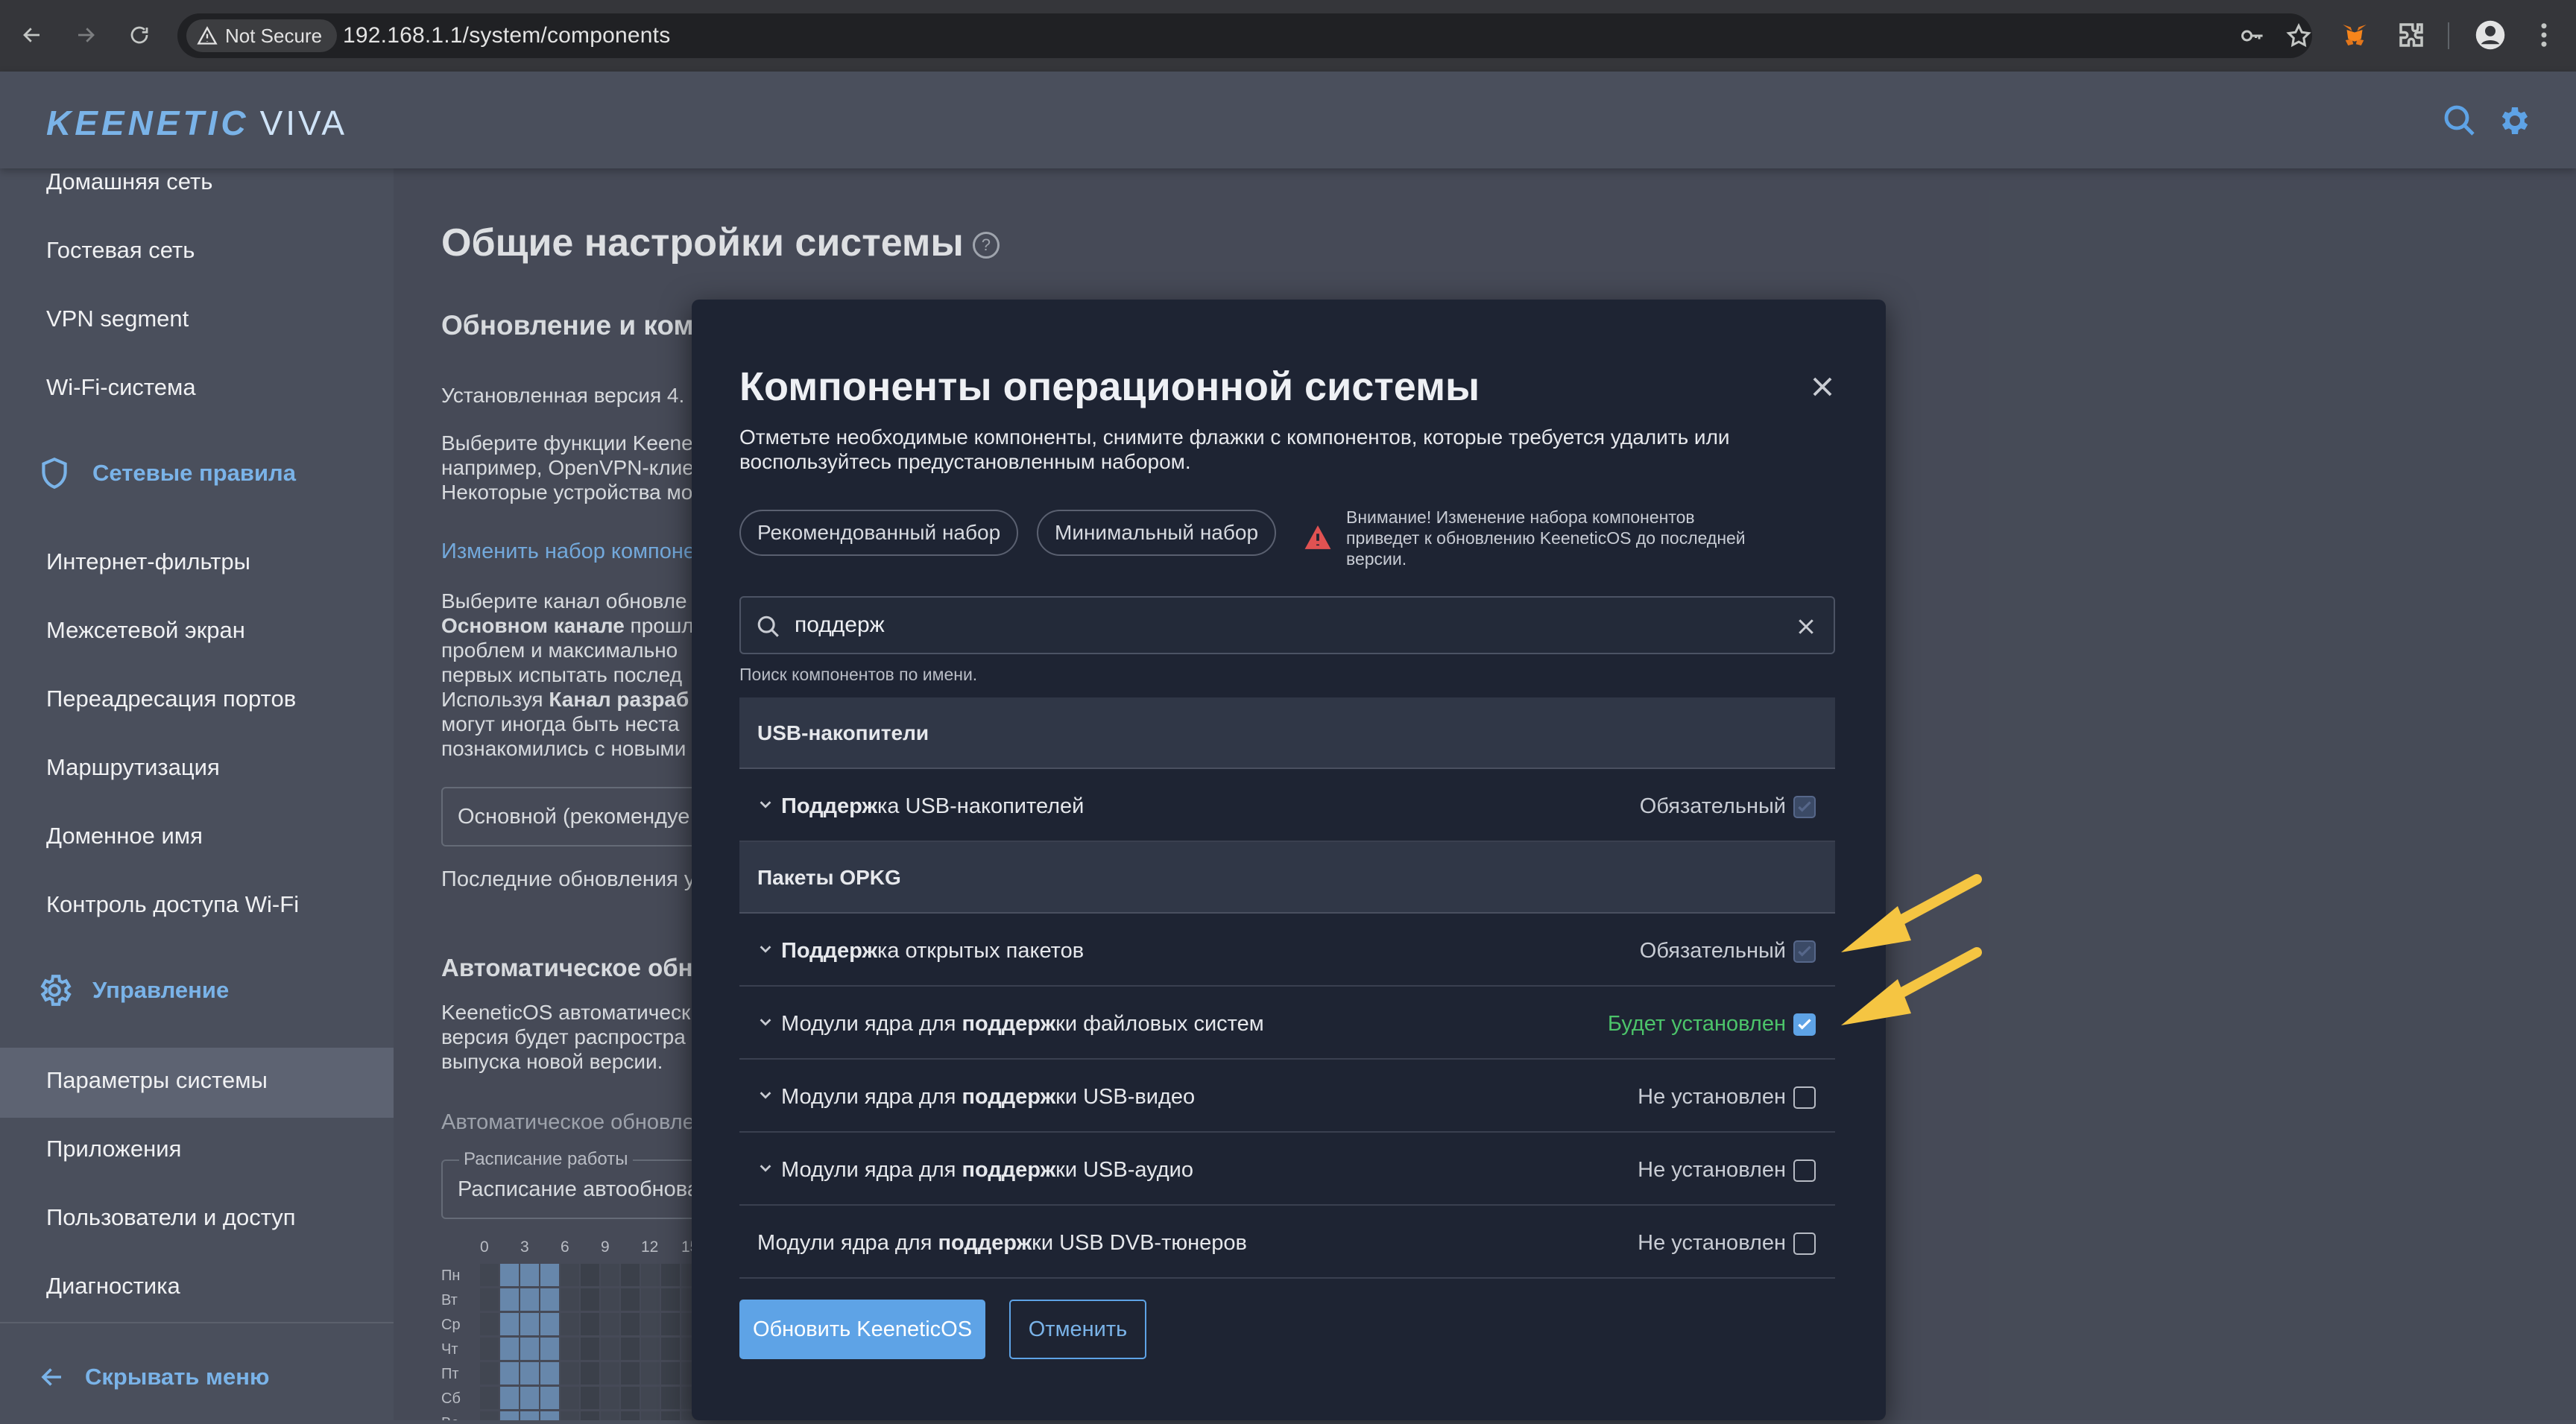 The width and height of the screenshot is (2576, 1424). I want to click on sidebar-item-wifi-system: Wi-Fi-система, so click(121, 388).